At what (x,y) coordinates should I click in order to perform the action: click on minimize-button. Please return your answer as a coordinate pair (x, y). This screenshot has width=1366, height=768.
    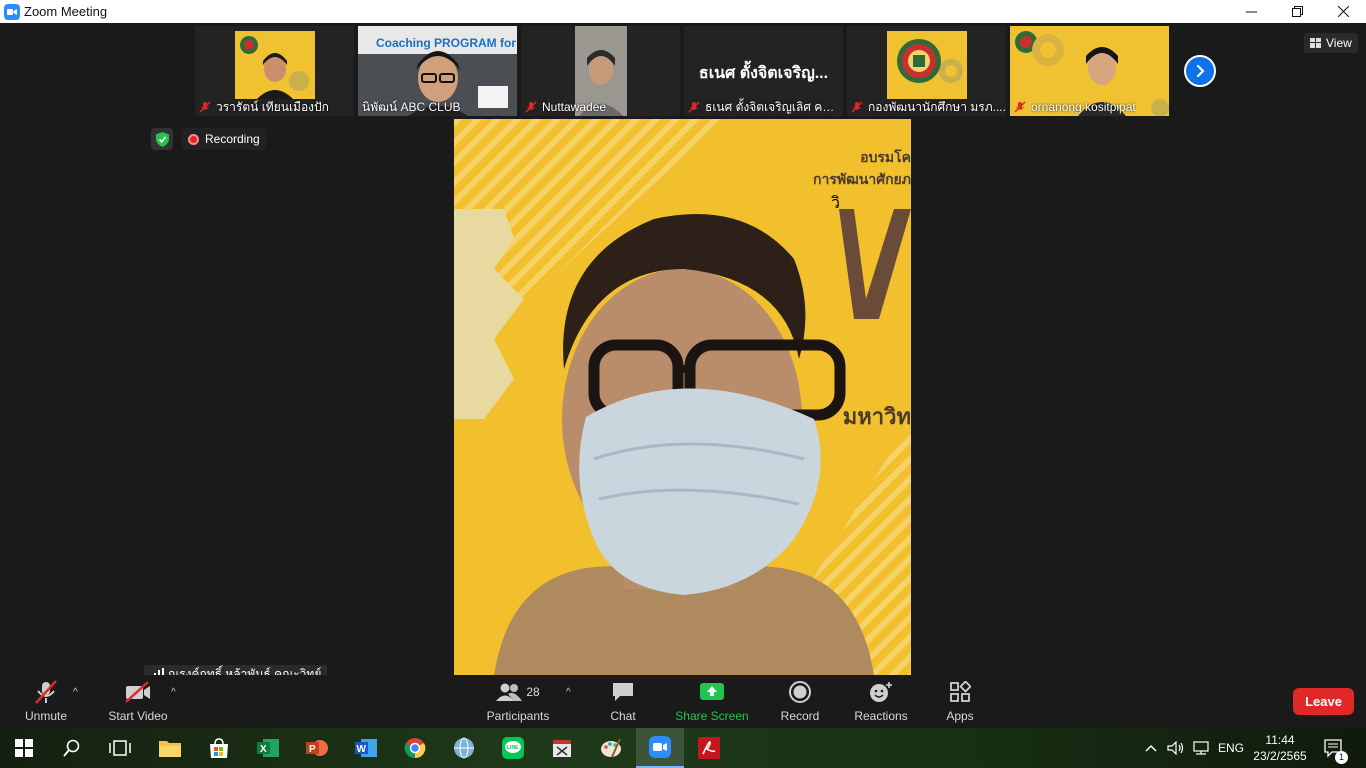
    Looking at the image, I should click on (1251, 11).